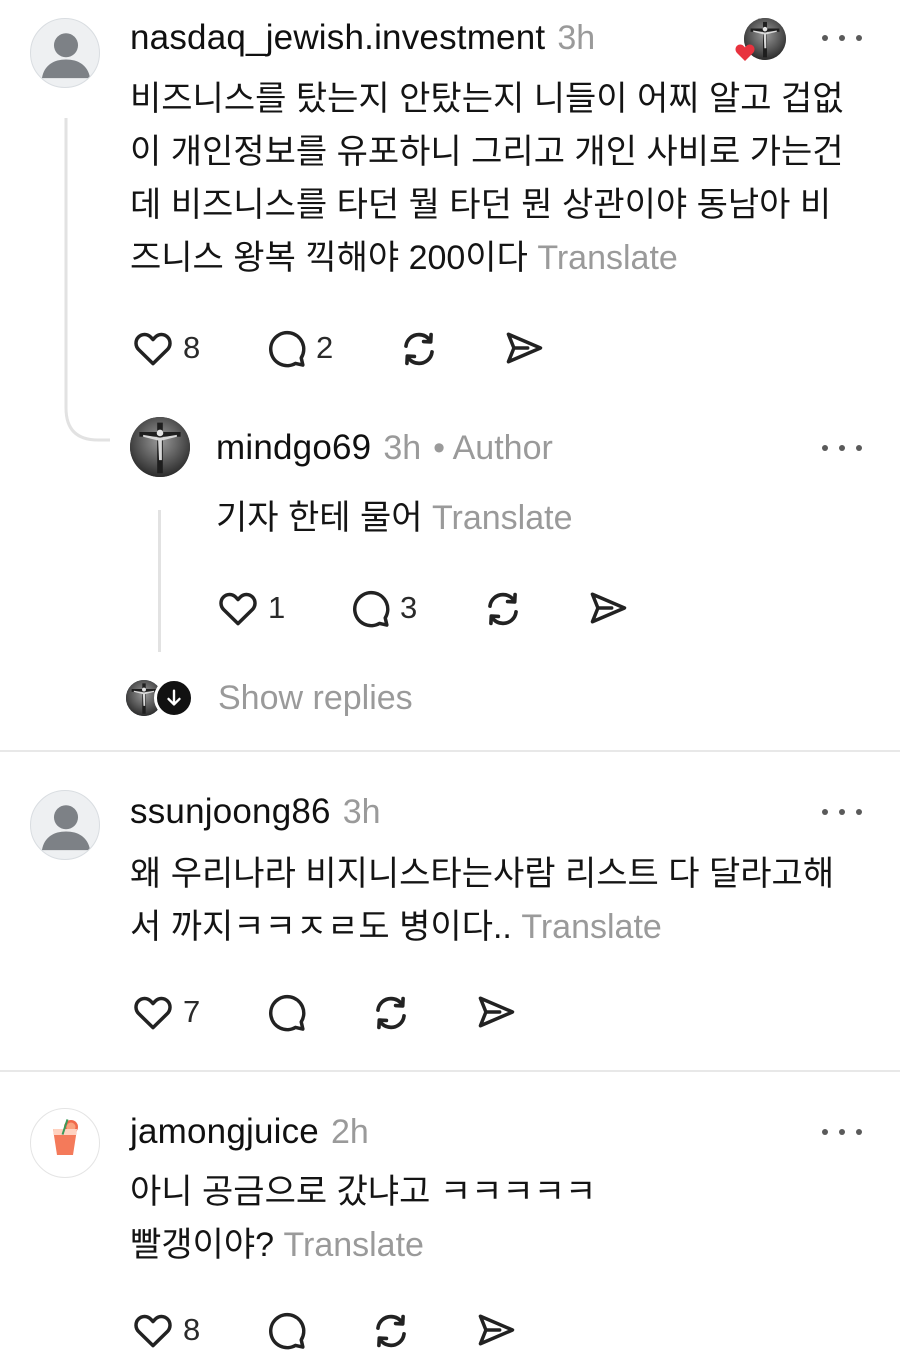  Describe the element at coordinates (202, 1245) in the screenshot. I see `body-line: 빨갱이야?` at that location.